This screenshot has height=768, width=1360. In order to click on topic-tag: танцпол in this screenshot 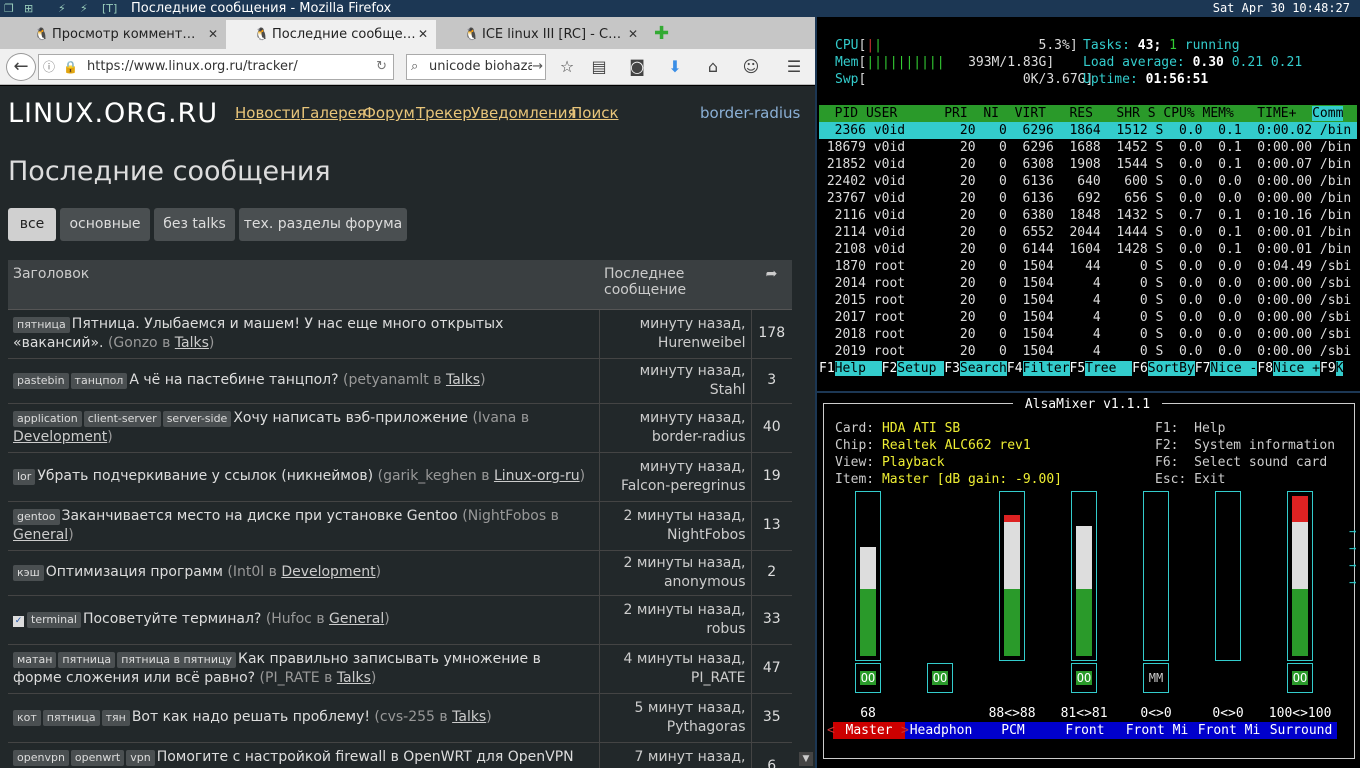, I will do `click(99, 381)`.